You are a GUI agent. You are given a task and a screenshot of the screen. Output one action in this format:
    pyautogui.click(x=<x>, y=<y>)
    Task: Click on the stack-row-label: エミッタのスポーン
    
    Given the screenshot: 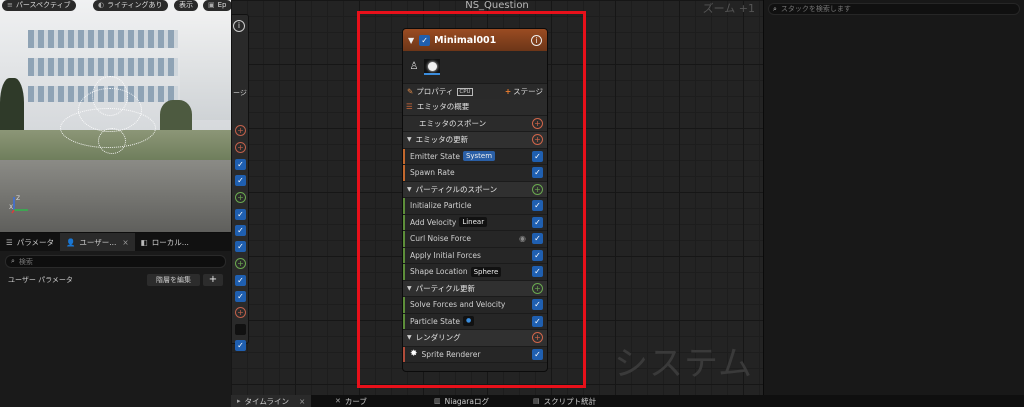 What is the action you would take?
    pyautogui.click(x=453, y=123)
    